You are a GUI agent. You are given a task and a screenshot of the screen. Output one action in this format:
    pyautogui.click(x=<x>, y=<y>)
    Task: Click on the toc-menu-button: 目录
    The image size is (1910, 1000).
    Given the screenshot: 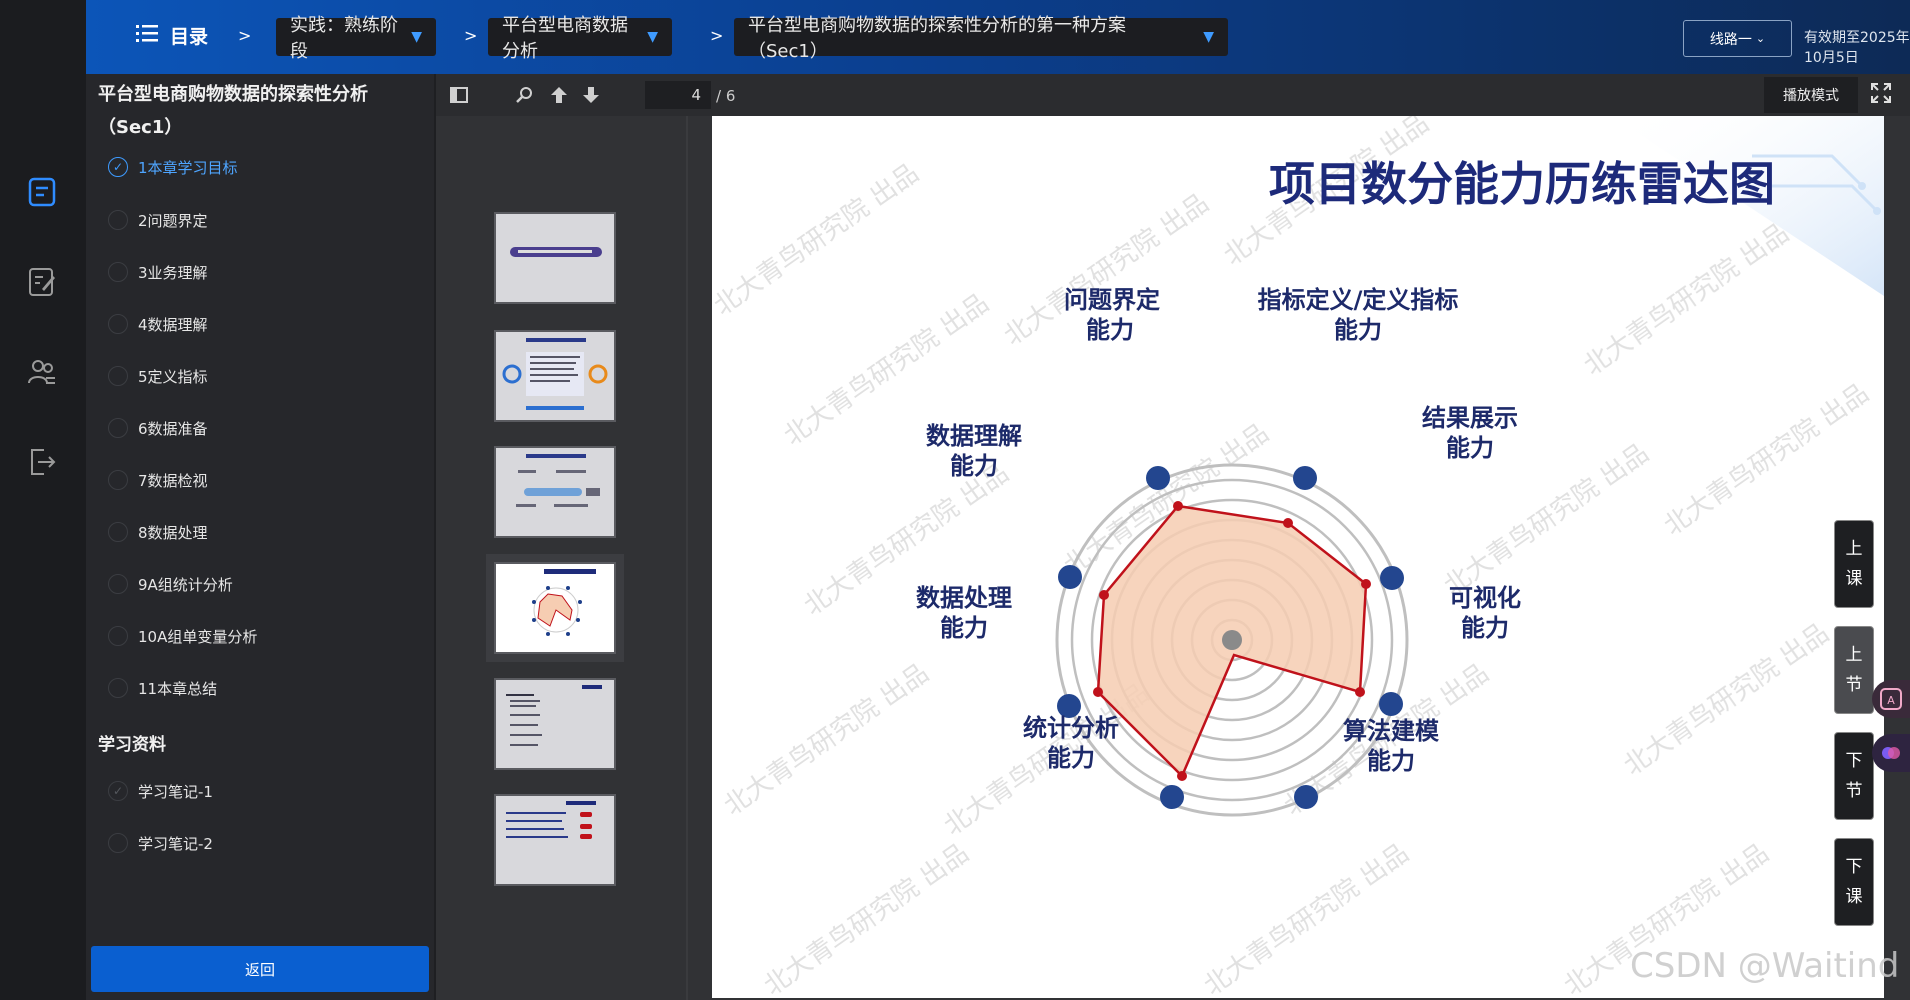 What is the action you would take?
    pyautogui.click(x=172, y=35)
    